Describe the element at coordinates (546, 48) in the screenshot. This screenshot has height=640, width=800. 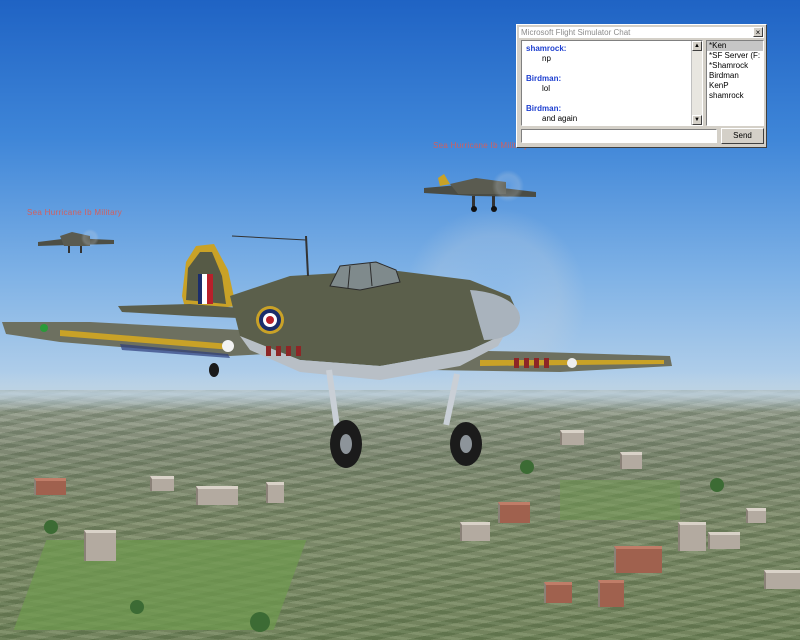
I see `message-sender: shamrock:` at that location.